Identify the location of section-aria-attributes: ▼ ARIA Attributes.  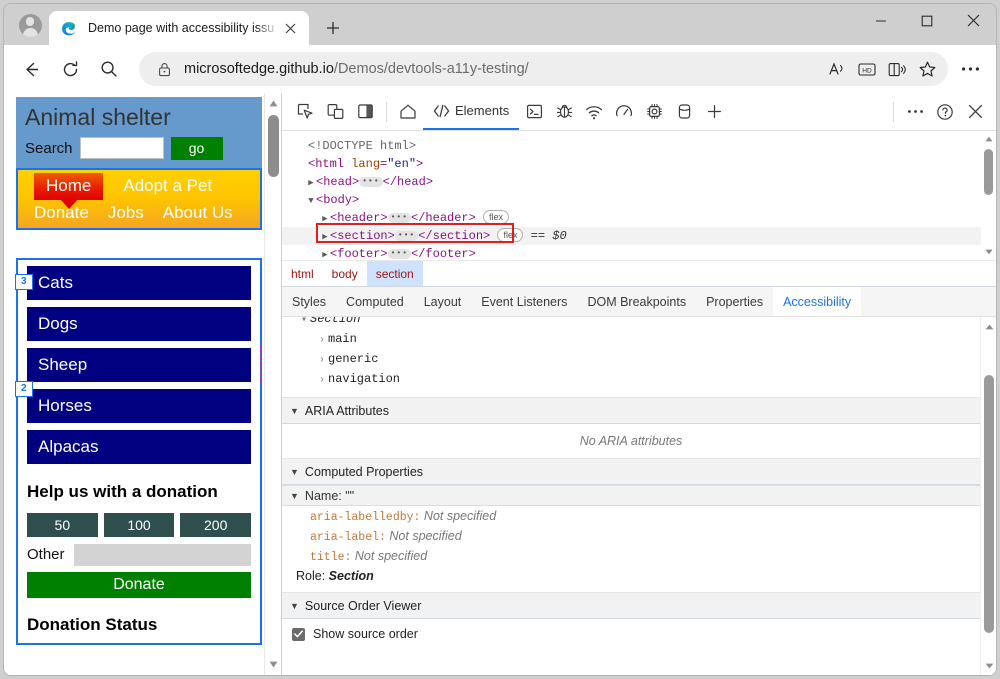
(631, 410).